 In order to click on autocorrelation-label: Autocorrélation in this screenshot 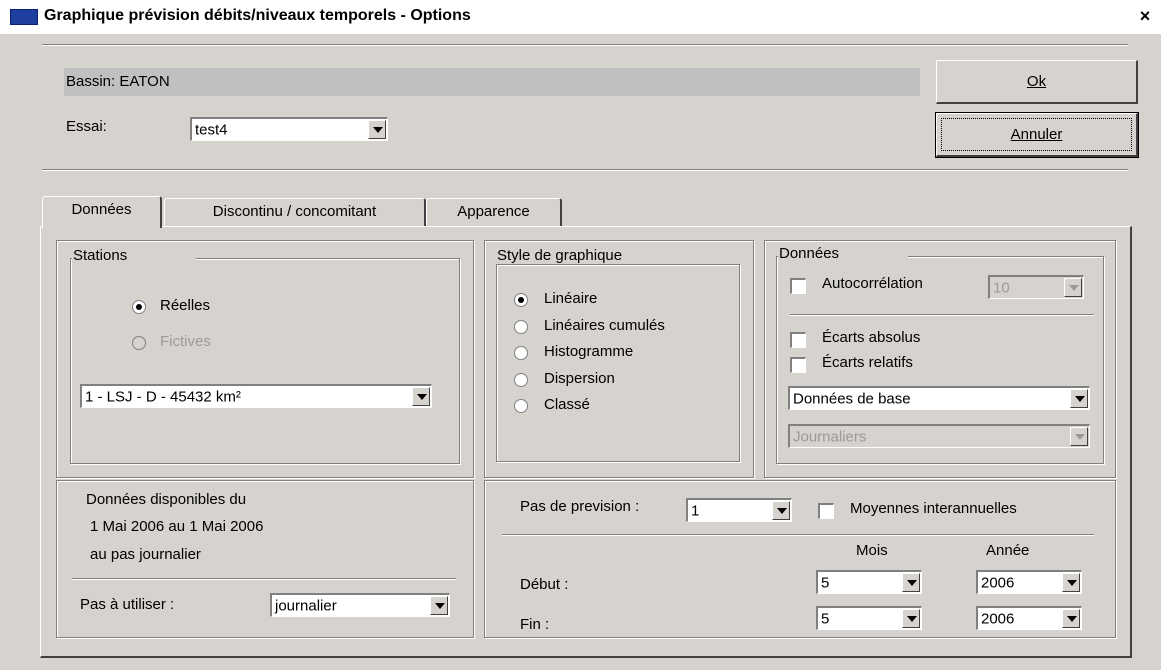, I will do `click(872, 283)`.